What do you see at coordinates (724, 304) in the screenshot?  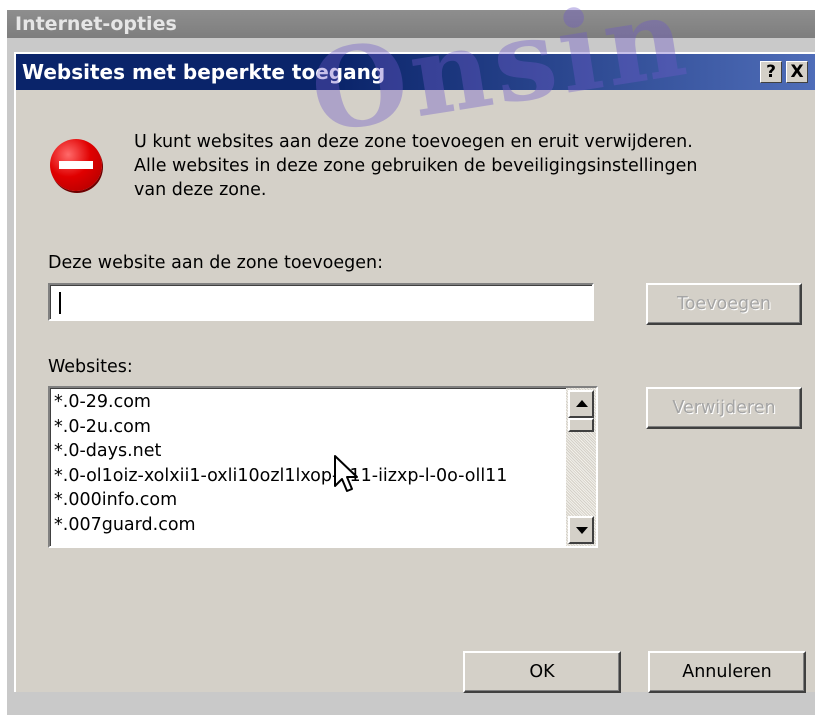 I see `add-button: Toevoegen` at bounding box center [724, 304].